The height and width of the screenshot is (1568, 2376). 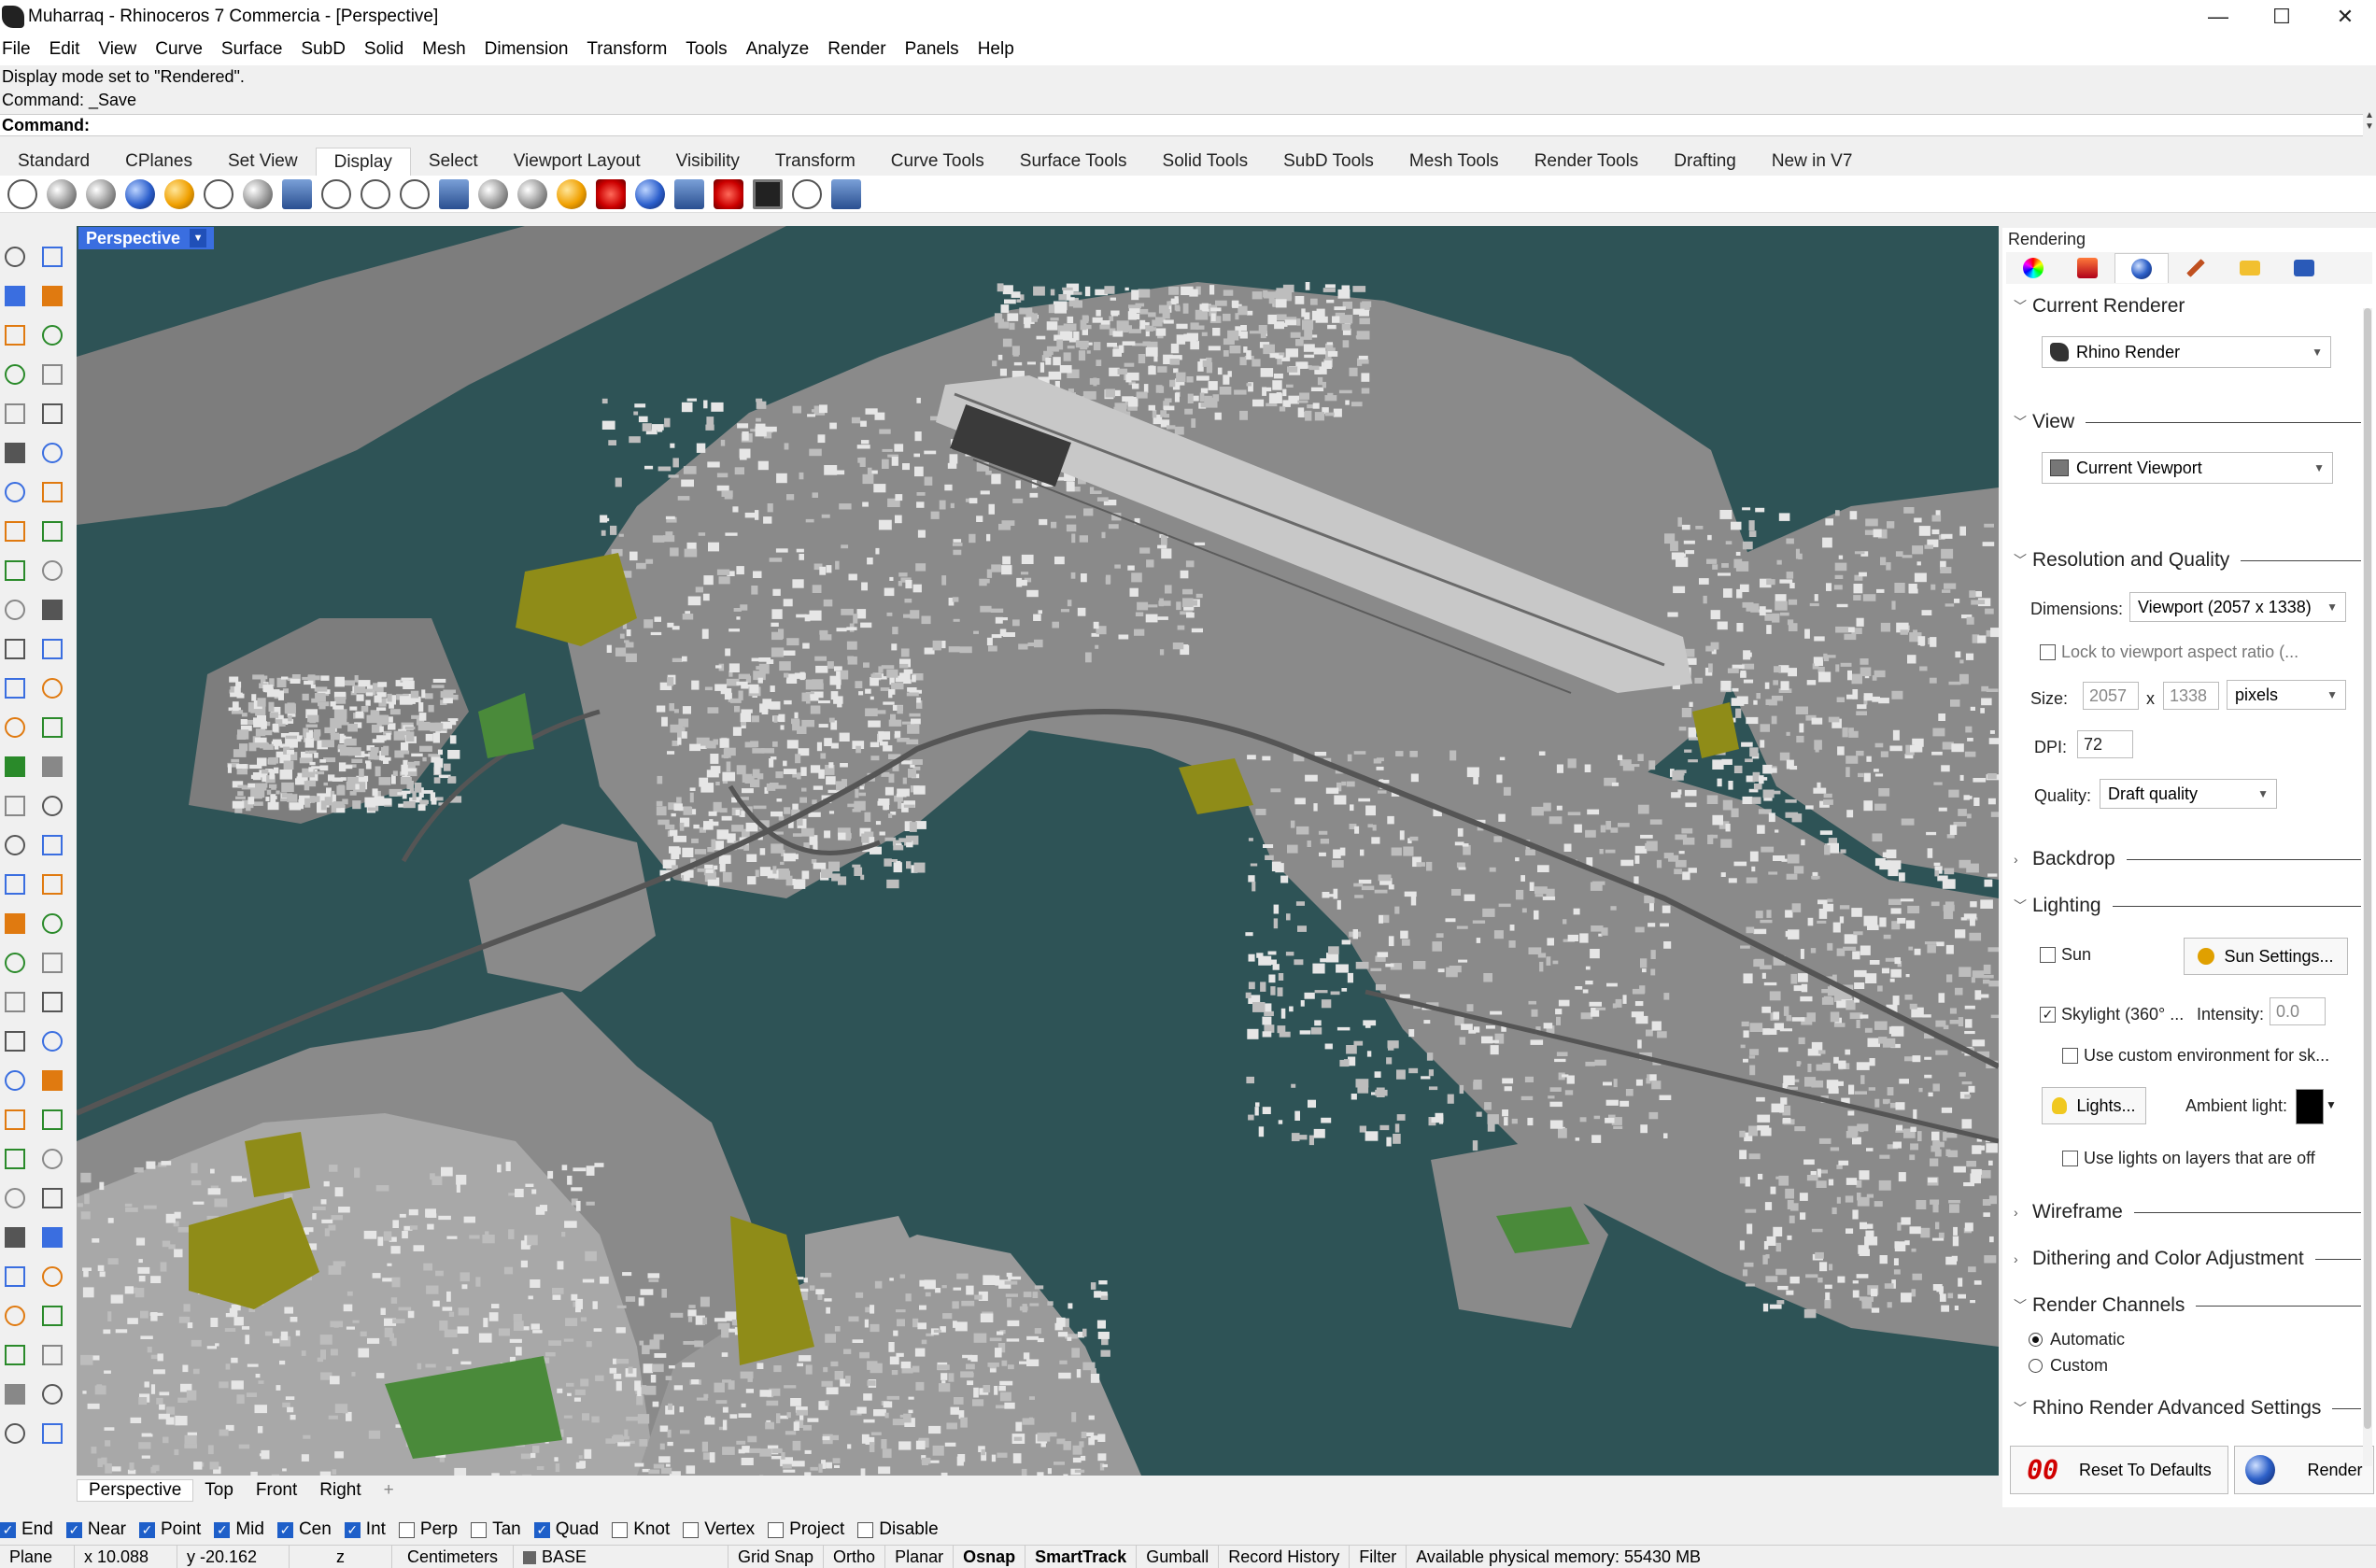 I want to click on intensity-input: 0.0, so click(x=2298, y=1011).